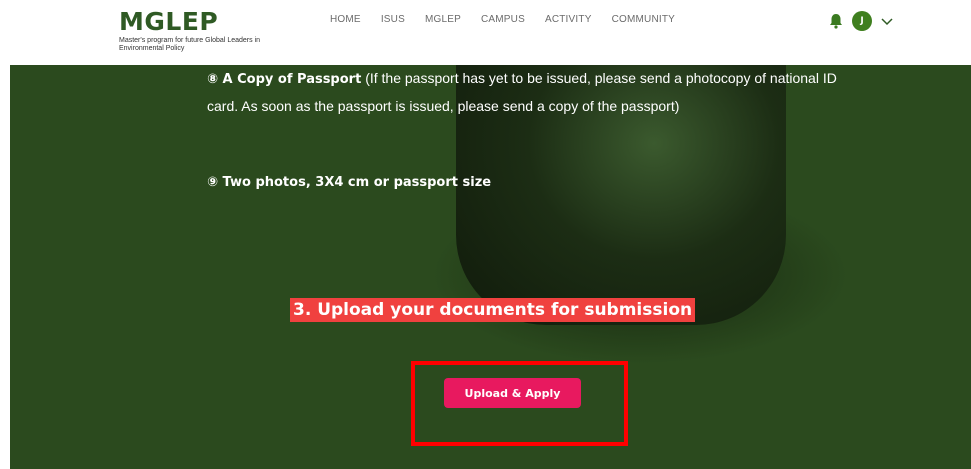 Image resolution: width=971 pixels, height=469 pixels. I want to click on logo-title: MGLEP, so click(169, 21).